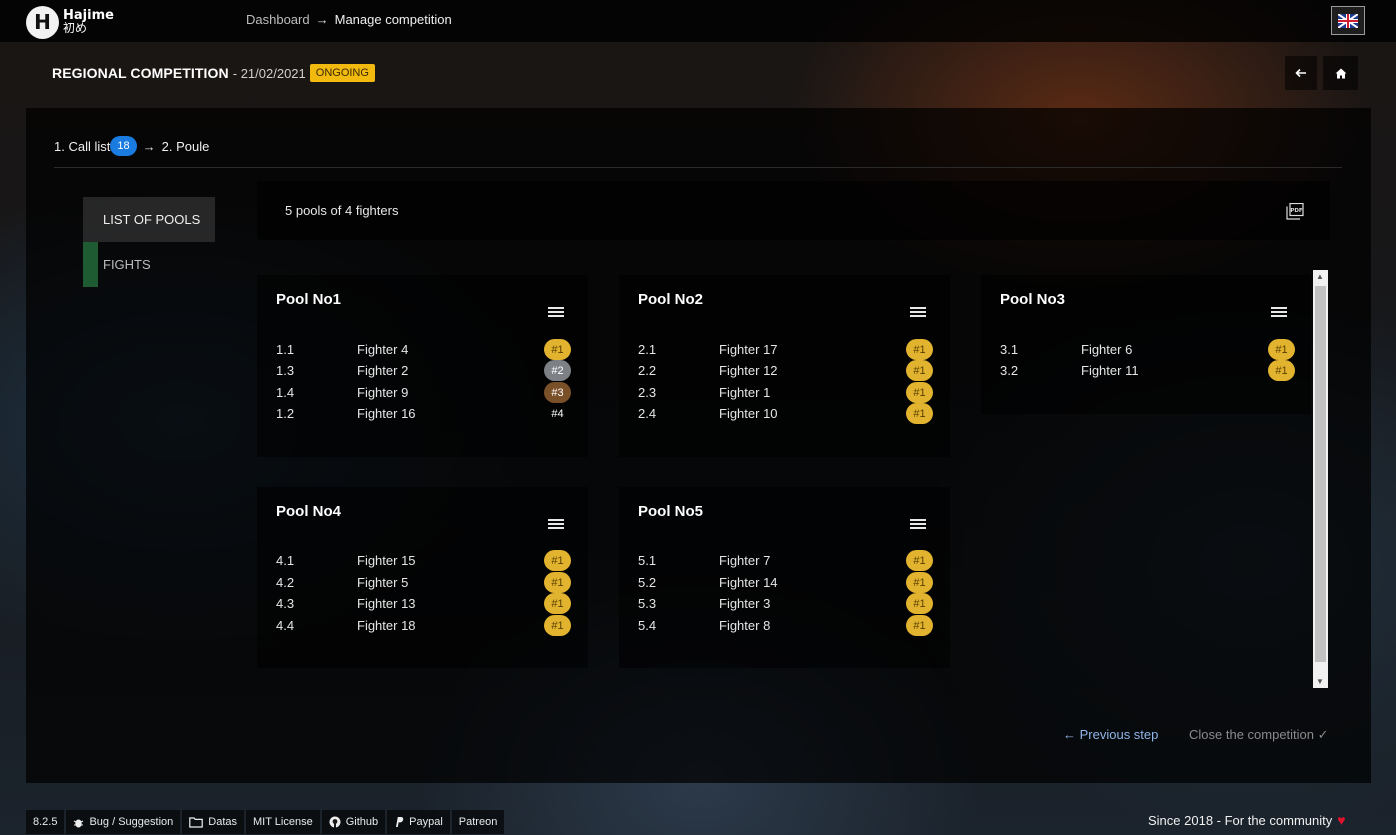 Image resolution: width=1396 pixels, height=835 pixels. Describe the element at coordinates (309, 299) in the screenshot. I see `pool-title: Pool No1` at that location.